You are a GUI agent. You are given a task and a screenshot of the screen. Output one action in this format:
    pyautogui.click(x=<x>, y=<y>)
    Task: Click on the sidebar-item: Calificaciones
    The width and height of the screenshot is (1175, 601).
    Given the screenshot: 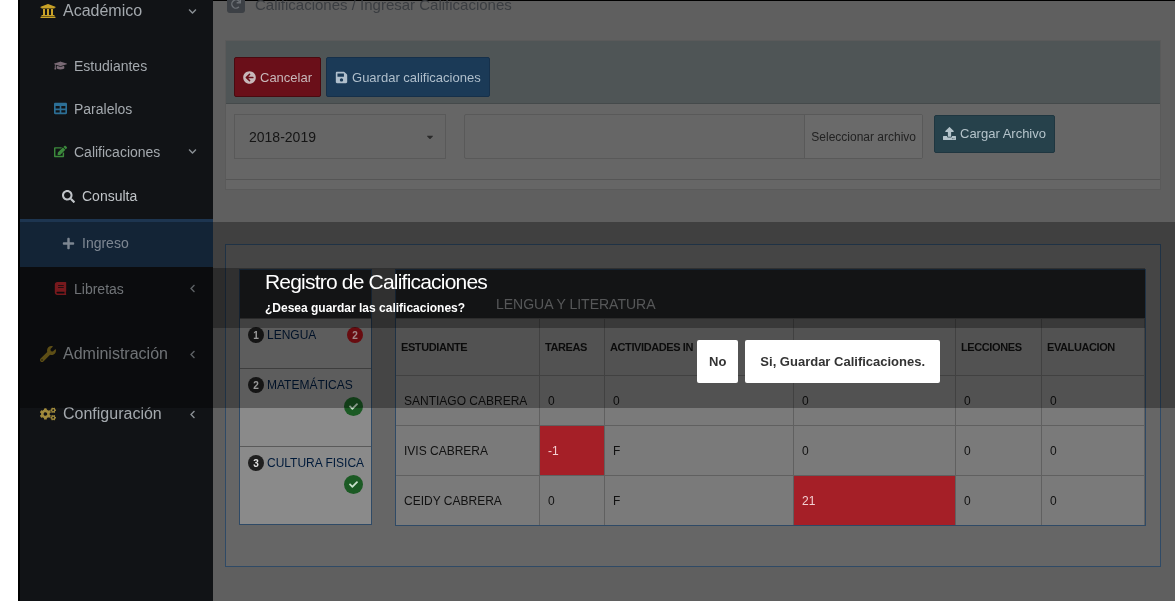 What is the action you would take?
    pyautogui.click(x=116, y=151)
    